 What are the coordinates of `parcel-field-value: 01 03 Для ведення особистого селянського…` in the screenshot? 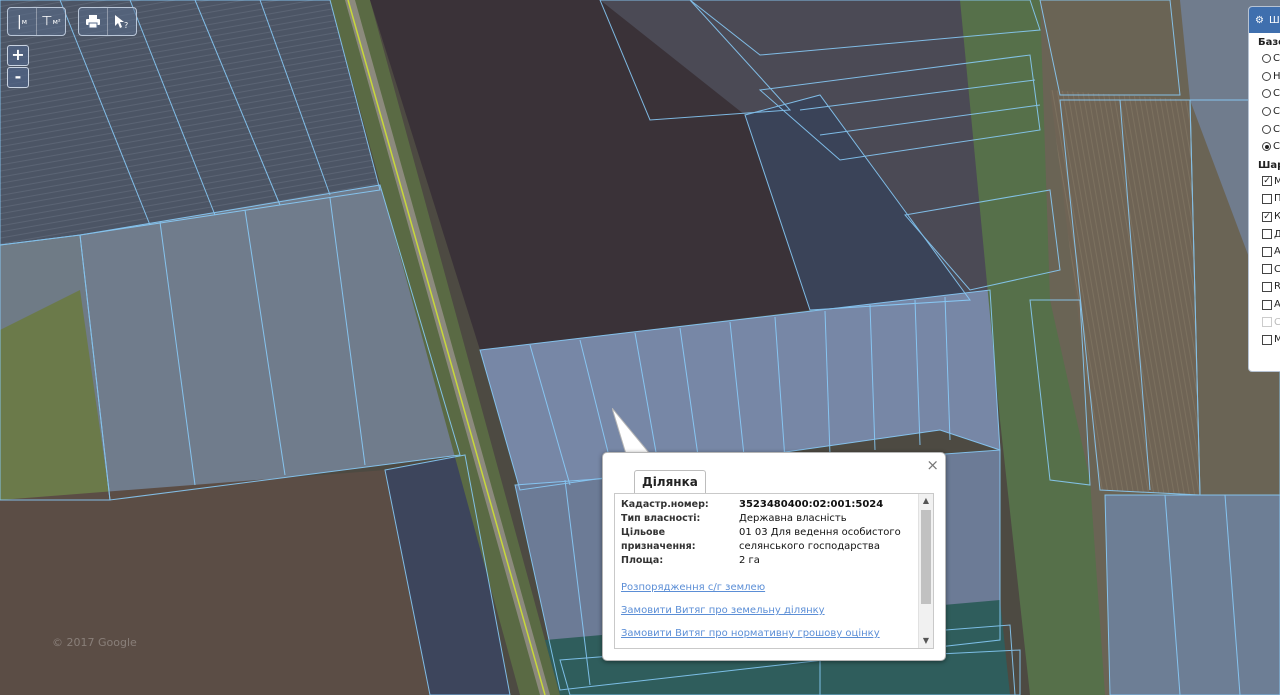 It's located at (820, 539).